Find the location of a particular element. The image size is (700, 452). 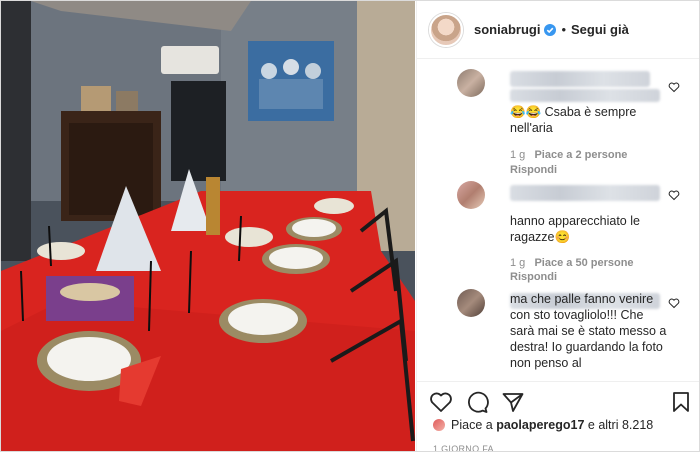

verified-badge-icon is located at coordinates (550, 29).